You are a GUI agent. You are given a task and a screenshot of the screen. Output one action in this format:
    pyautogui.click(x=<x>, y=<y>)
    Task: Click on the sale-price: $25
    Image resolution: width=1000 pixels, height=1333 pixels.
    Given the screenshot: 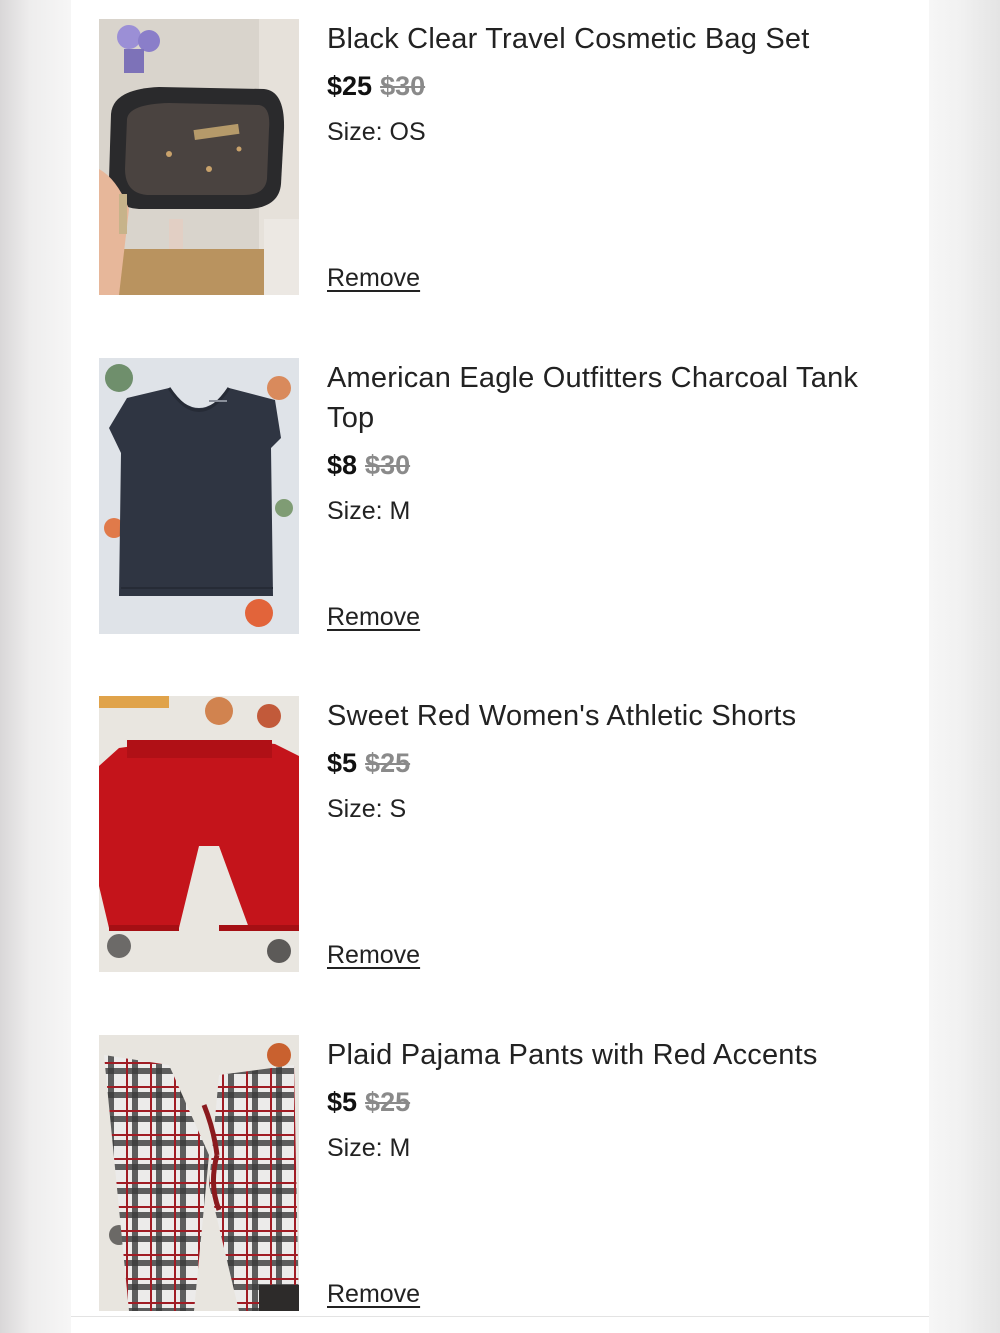 What is the action you would take?
    pyautogui.click(x=350, y=86)
    